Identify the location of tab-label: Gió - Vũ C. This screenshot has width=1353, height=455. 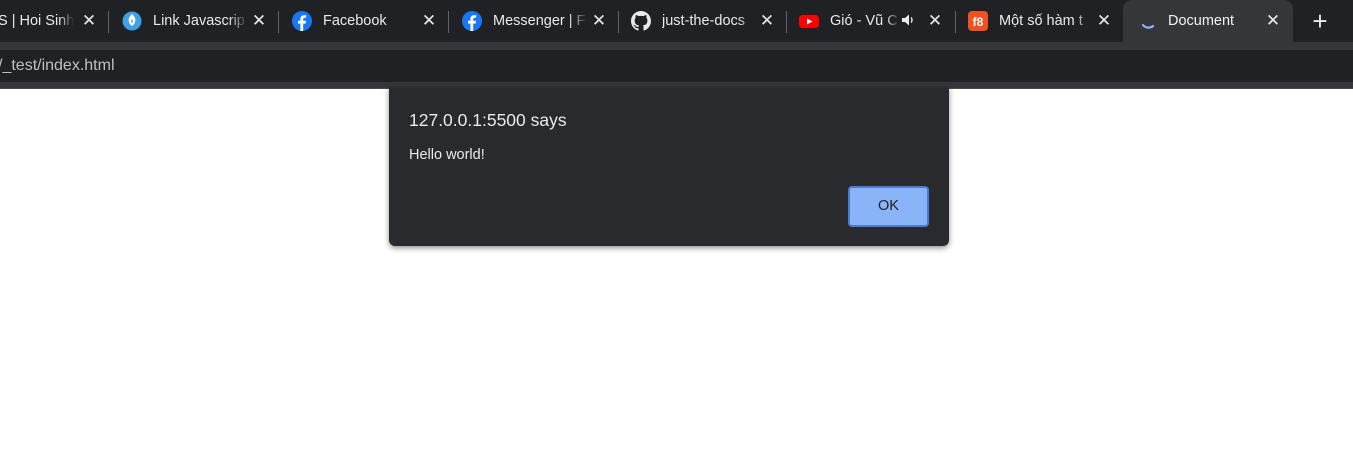
(864, 21).